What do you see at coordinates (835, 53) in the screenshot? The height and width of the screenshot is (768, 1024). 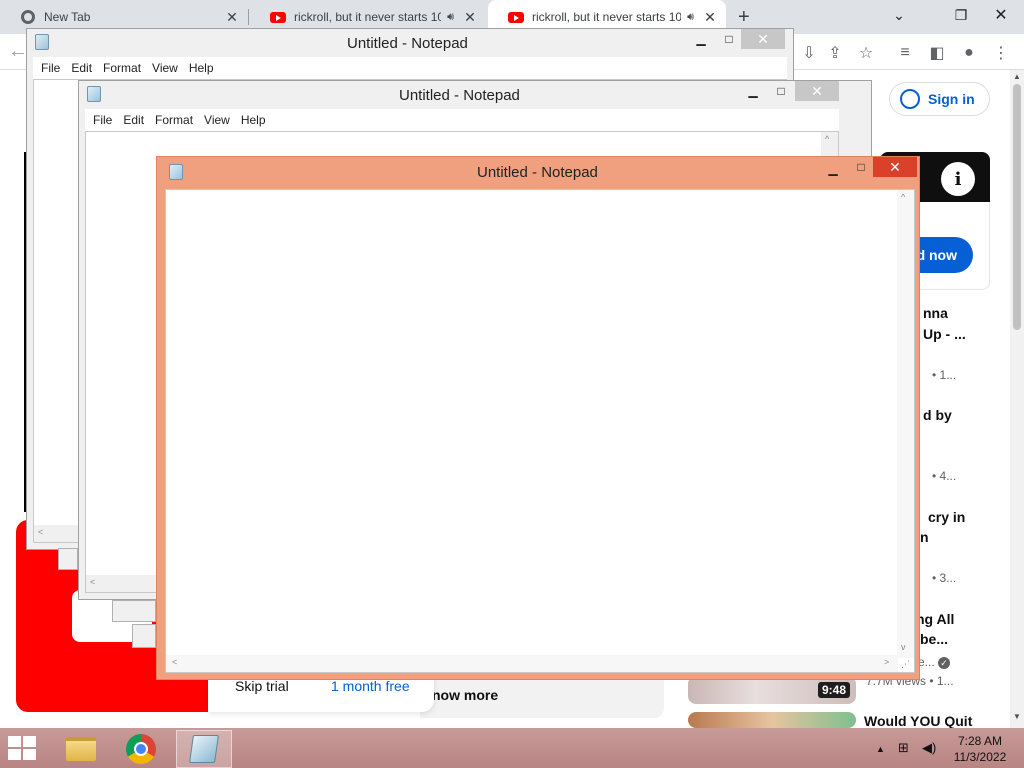 I see `share-icon: ⇪` at bounding box center [835, 53].